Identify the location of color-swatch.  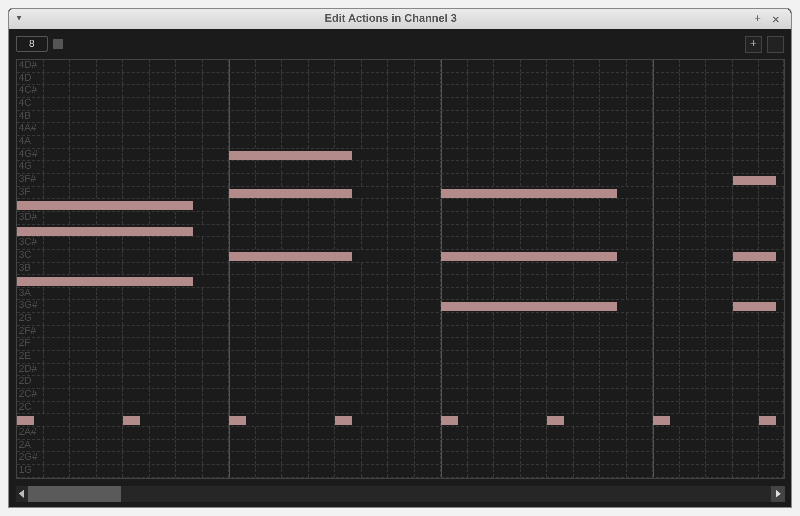
(58, 44).